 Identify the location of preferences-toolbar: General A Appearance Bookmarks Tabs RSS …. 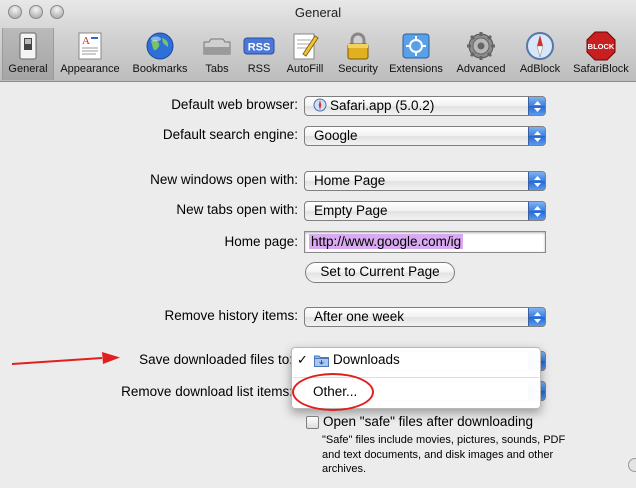
(318, 55).